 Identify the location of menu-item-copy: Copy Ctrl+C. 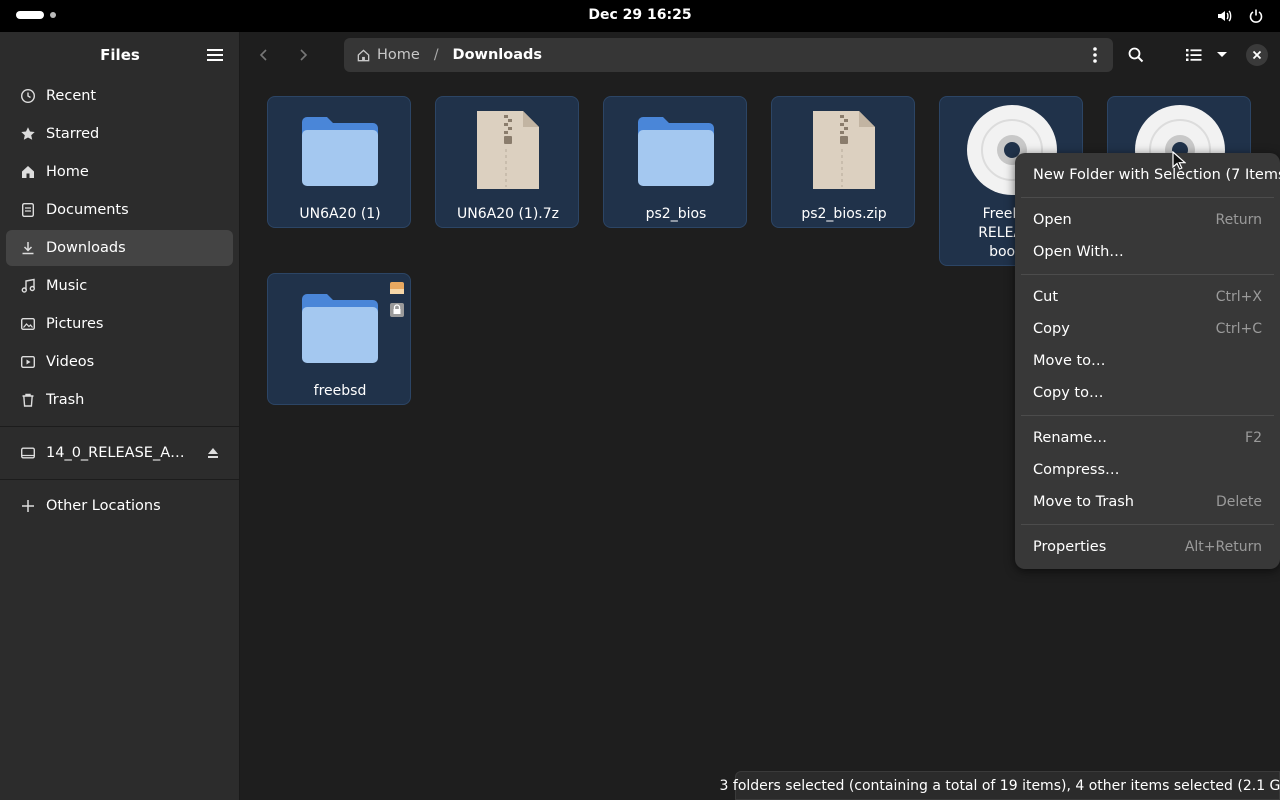
(1147, 329).